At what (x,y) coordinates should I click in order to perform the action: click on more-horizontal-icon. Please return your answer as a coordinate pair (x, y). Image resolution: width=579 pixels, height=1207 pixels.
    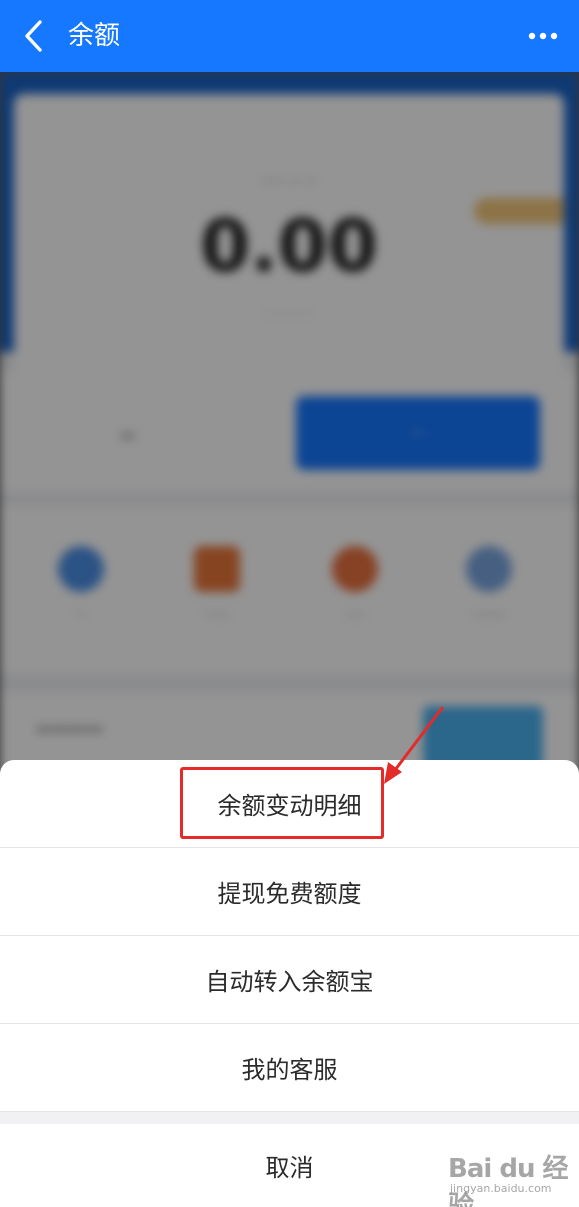
    Looking at the image, I should click on (543, 36).